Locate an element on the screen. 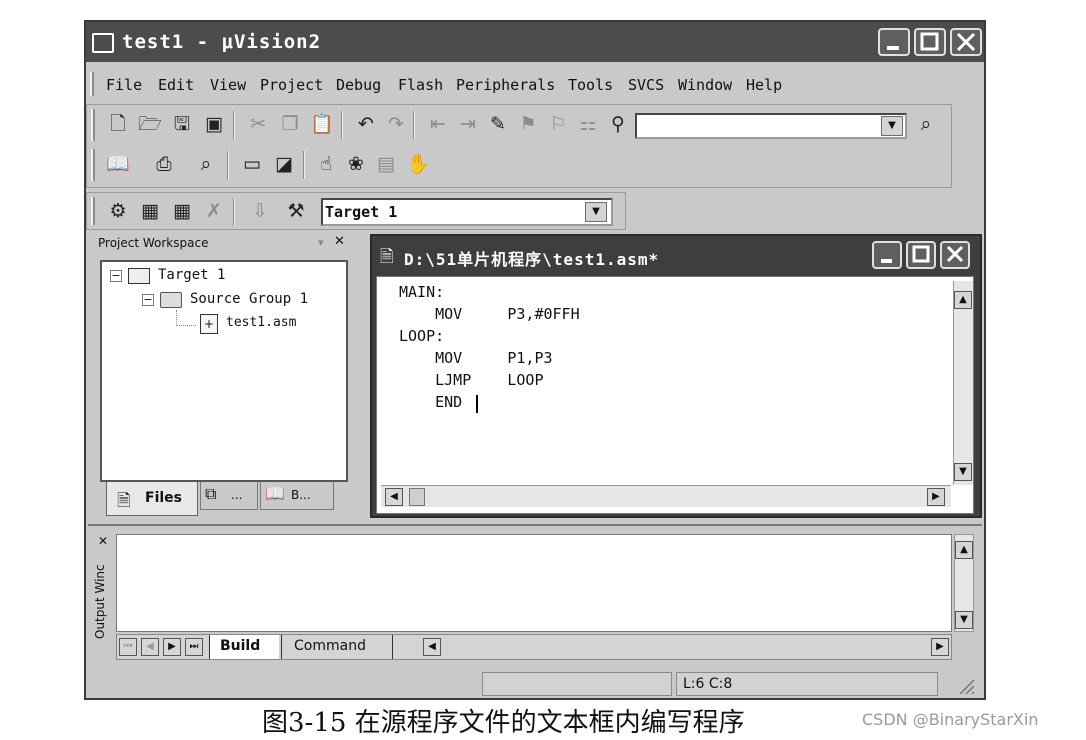 The width and height of the screenshot is (1086, 740). horizontal-scrollbar: ◀ ▶ is located at coordinates (666, 496).